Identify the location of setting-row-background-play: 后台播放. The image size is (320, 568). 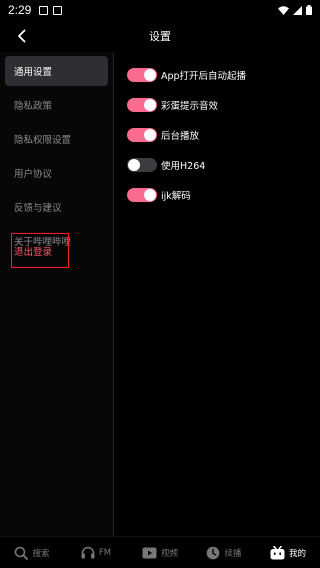
(186, 135).